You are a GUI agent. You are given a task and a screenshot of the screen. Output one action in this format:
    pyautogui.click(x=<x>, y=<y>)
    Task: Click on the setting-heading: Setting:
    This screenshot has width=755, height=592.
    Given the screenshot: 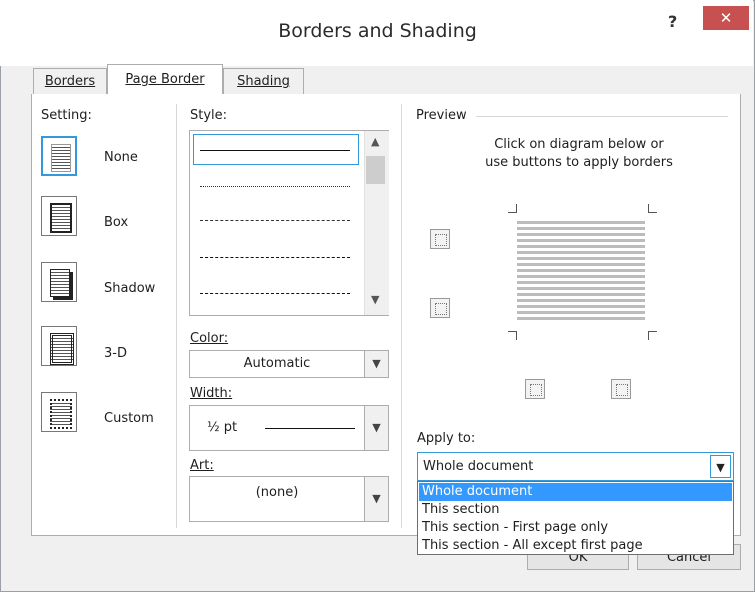 What is the action you would take?
    pyautogui.click(x=66, y=115)
    